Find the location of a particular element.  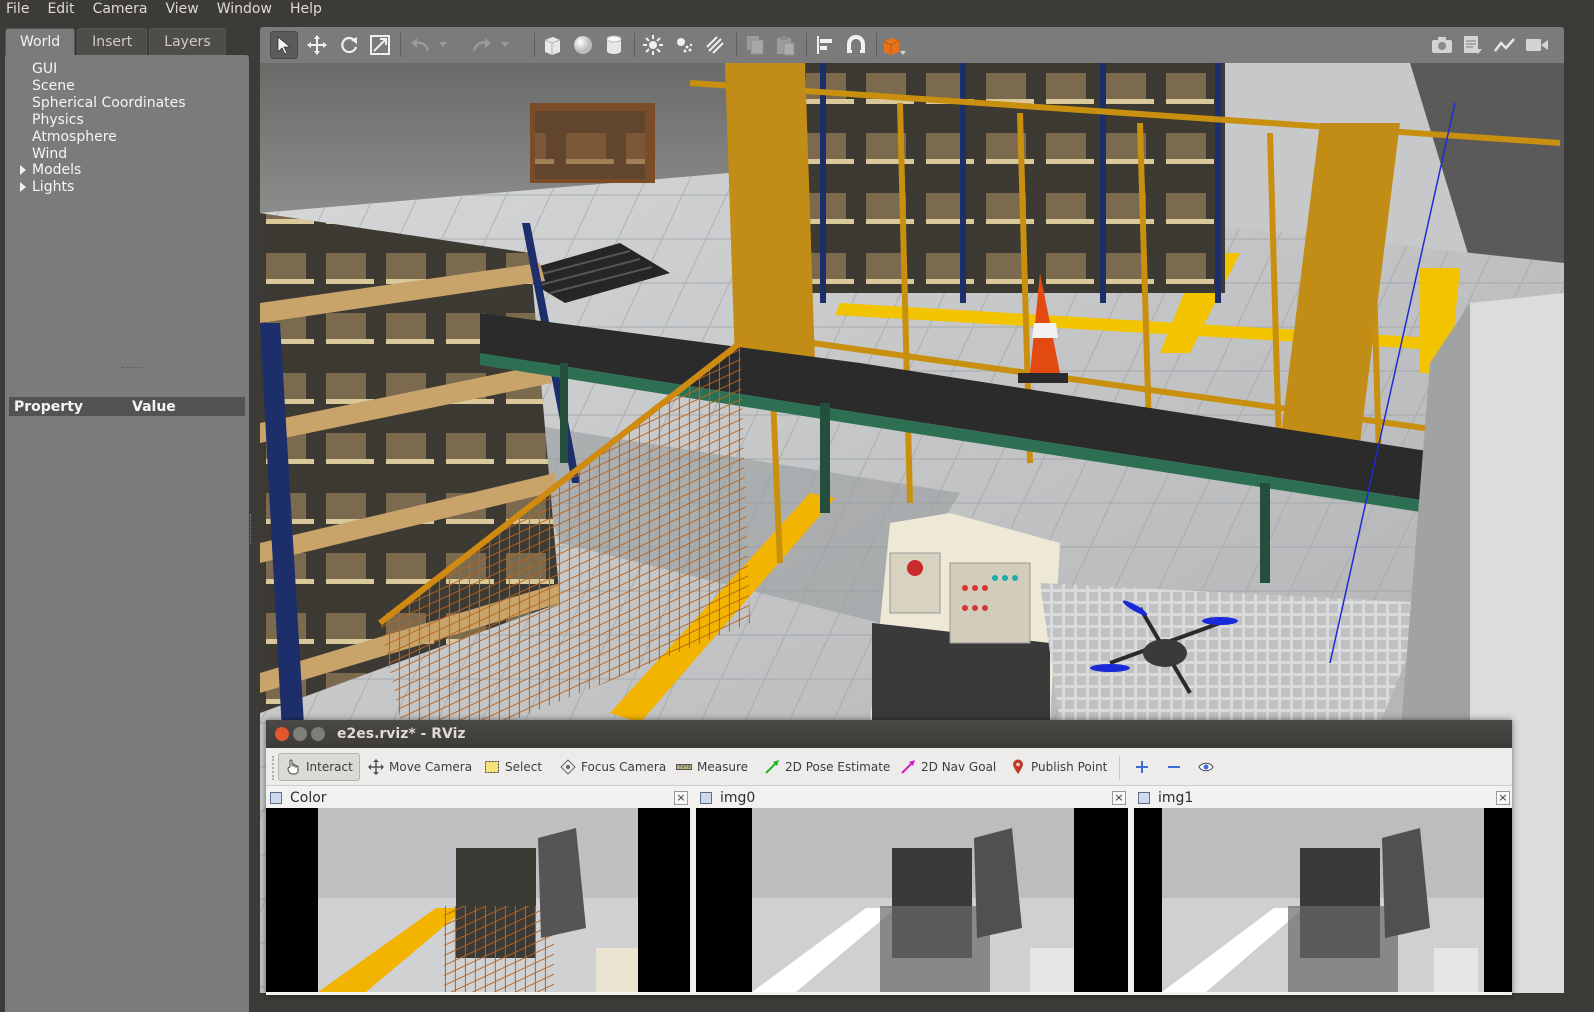

rviz-window-title: e2es.rviz* - RViz is located at coordinates (401, 734).